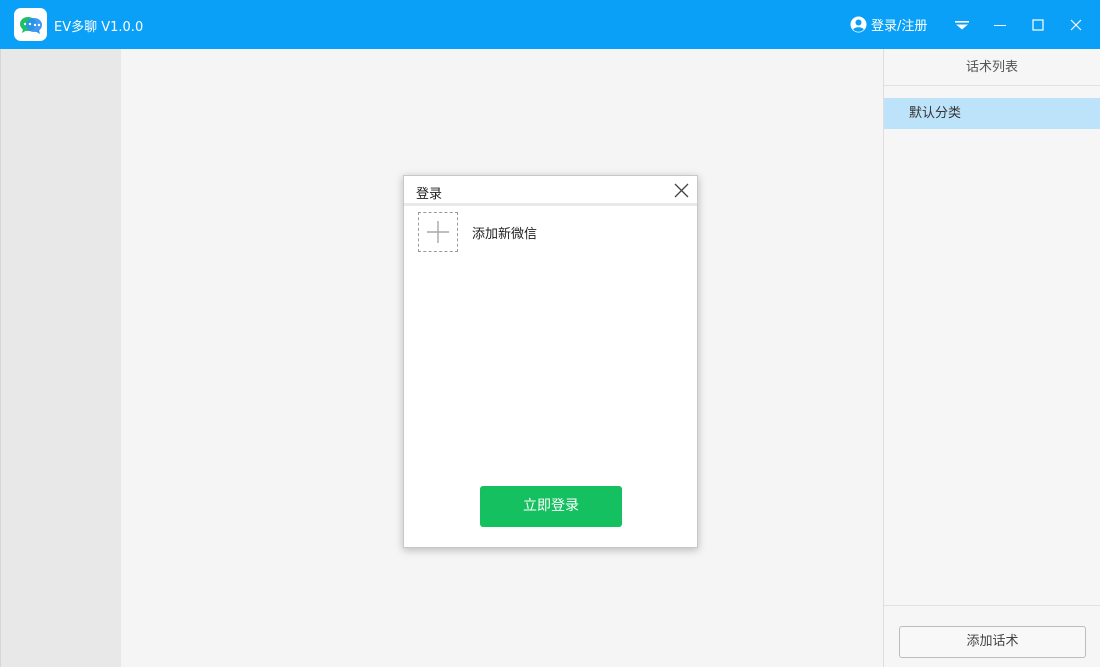 This screenshot has height=667, width=1100. Describe the element at coordinates (992, 67) in the screenshot. I see `script-list-title: 话术列表` at that location.